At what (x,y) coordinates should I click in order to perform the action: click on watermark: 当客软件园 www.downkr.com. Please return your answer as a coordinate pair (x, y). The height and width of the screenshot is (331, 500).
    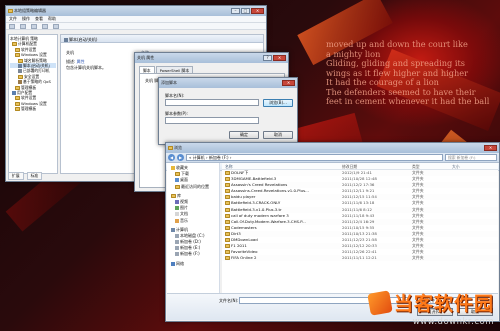
    Looking at the image, I should click on (430, 308).